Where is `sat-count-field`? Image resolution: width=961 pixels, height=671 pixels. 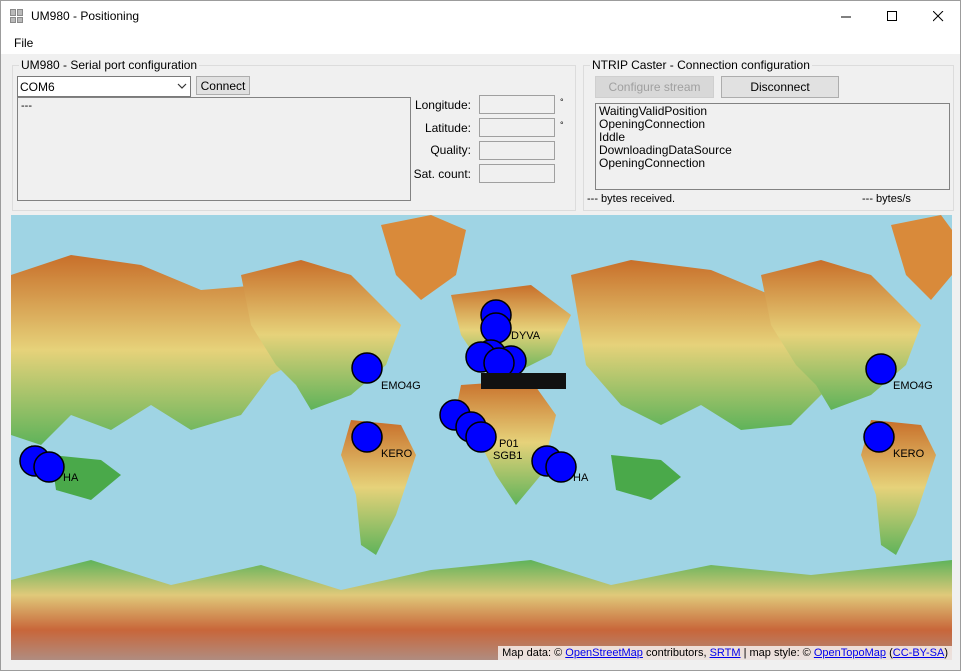
sat-count-field is located at coordinates (517, 173).